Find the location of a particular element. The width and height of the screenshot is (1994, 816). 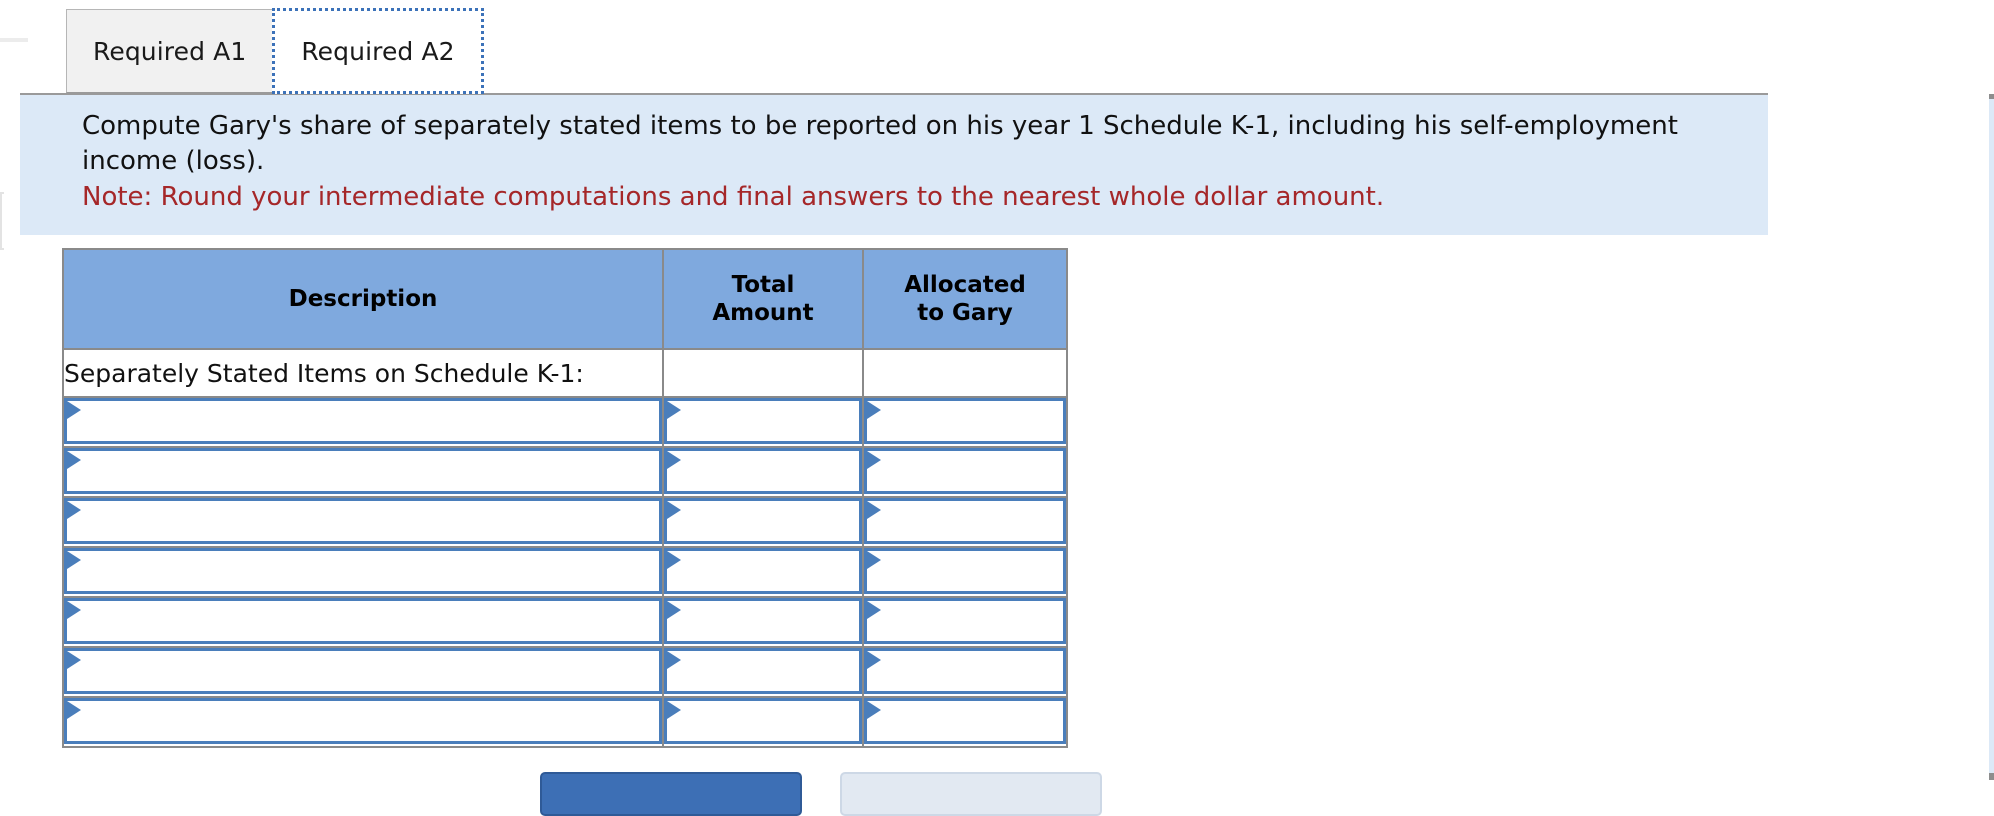

column-header-allocated-to-gary: Allocated to Gary is located at coordinates (965, 299).